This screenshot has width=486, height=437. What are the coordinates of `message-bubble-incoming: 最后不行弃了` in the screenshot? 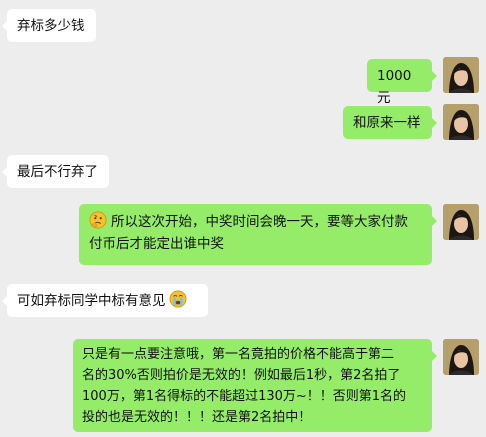 It's located at (55, 171).